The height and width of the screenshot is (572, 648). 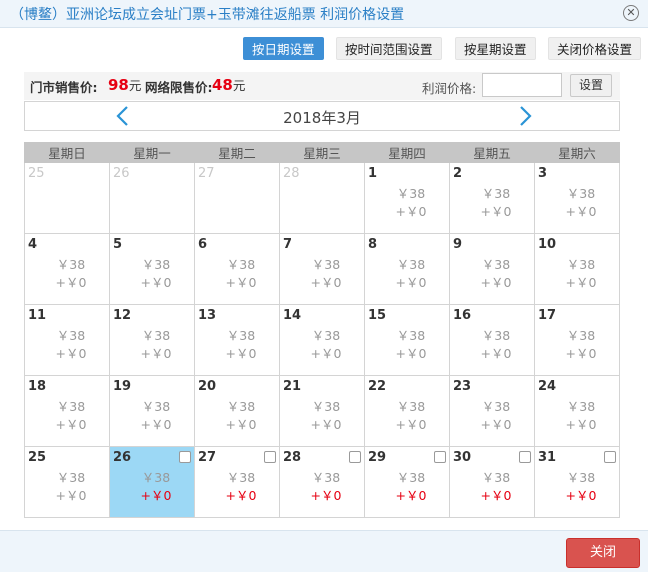 I want to click on calendar-day-cell: 26 ￥38 +￥0, so click(x=152, y=482).